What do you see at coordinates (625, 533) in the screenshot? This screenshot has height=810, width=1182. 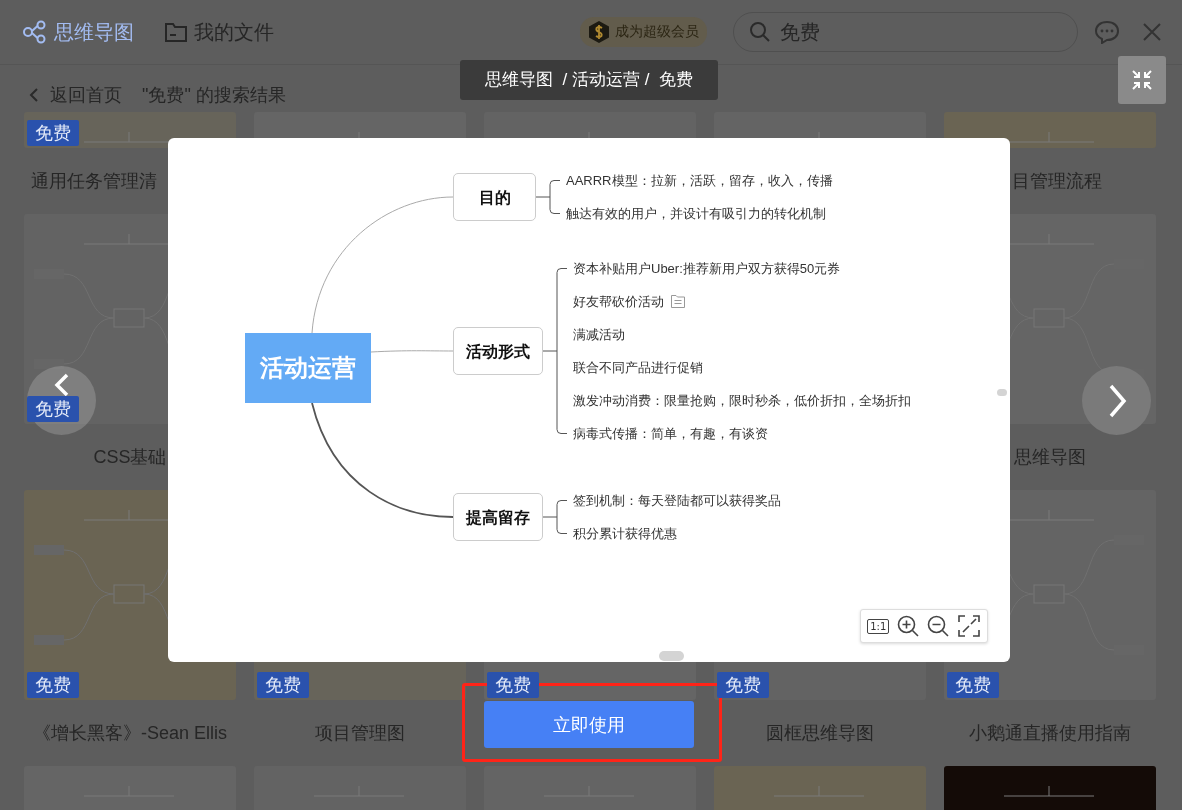 I see `leaf-node: 积分累计获得优惠` at bounding box center [625, 533].